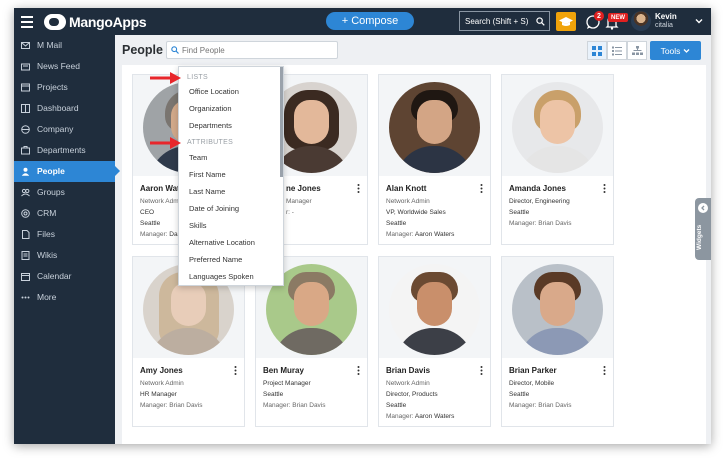  What do you see at coordinates (618, 17) in the screenshot?
I see `new-badge: NEW` at bounding box center [618, 17].